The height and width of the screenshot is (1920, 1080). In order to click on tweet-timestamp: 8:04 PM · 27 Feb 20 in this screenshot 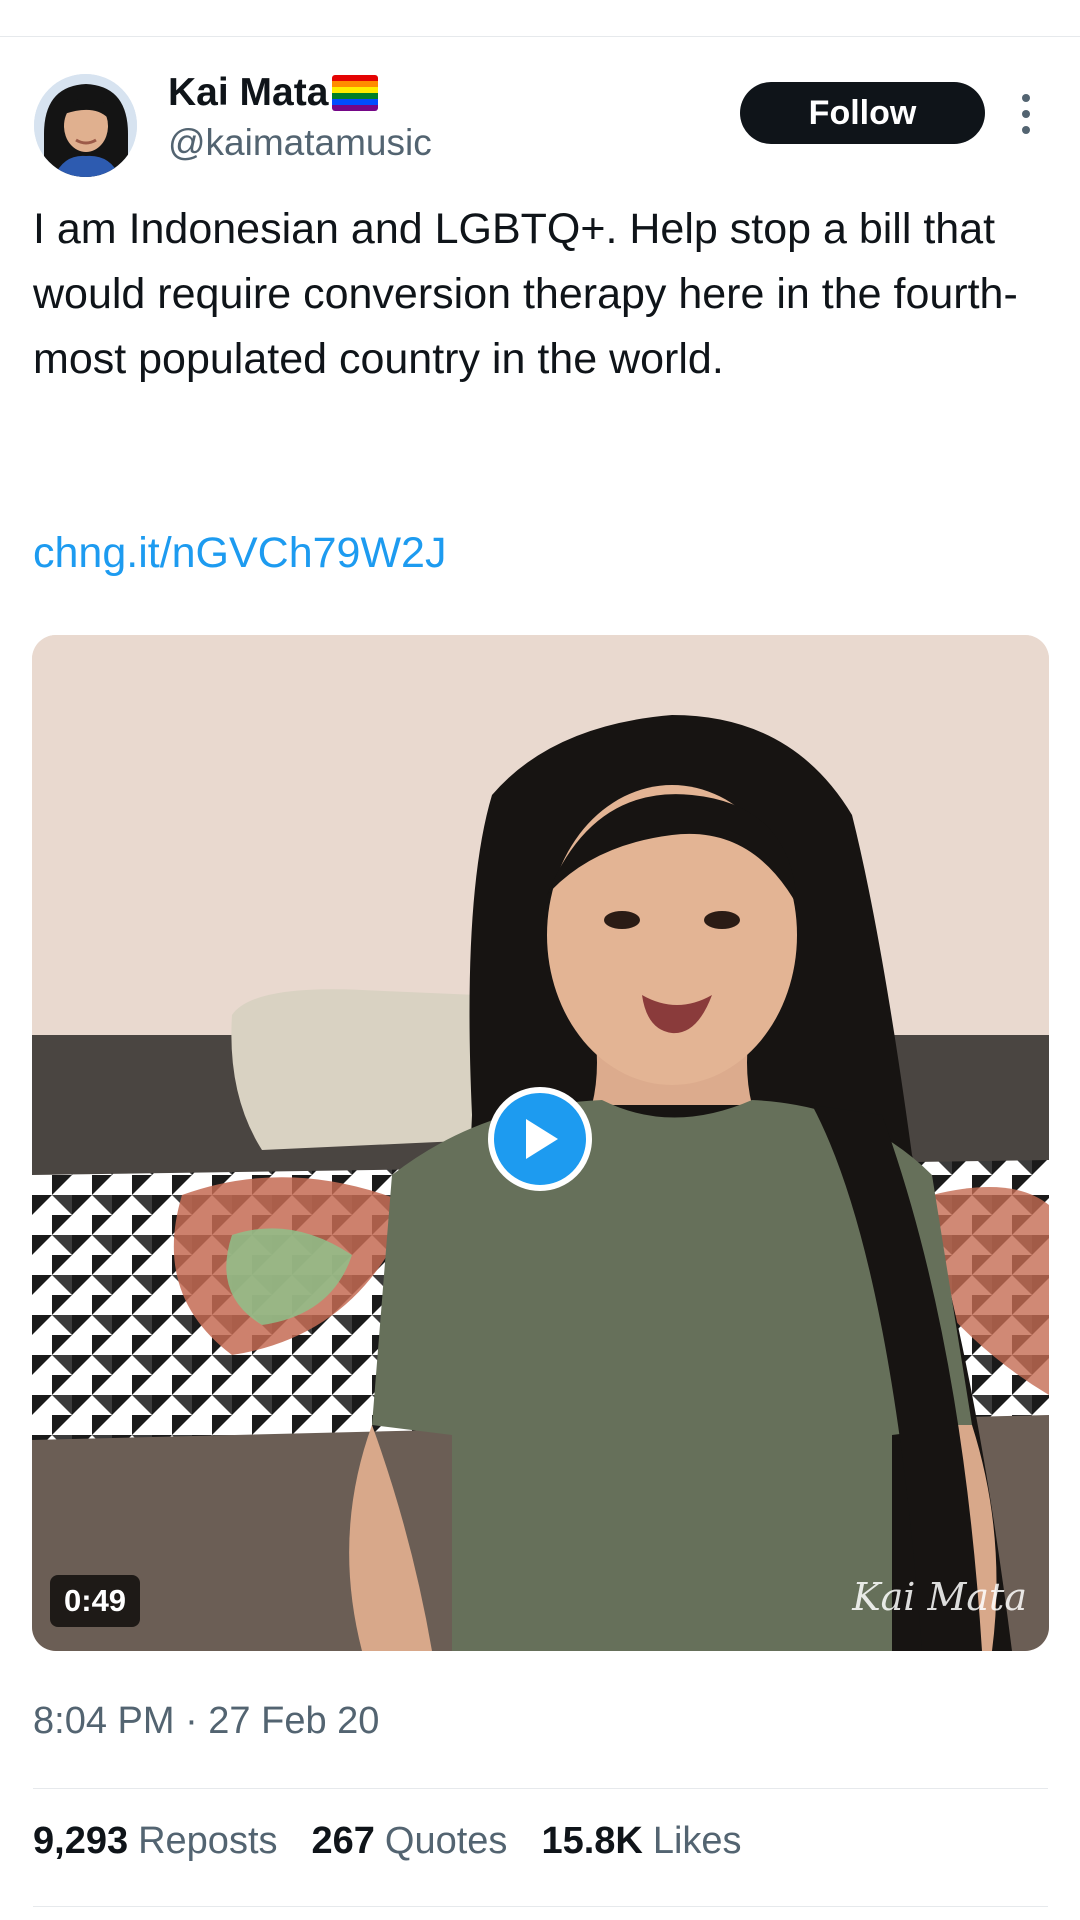, I will do `click(206, 1721)`.